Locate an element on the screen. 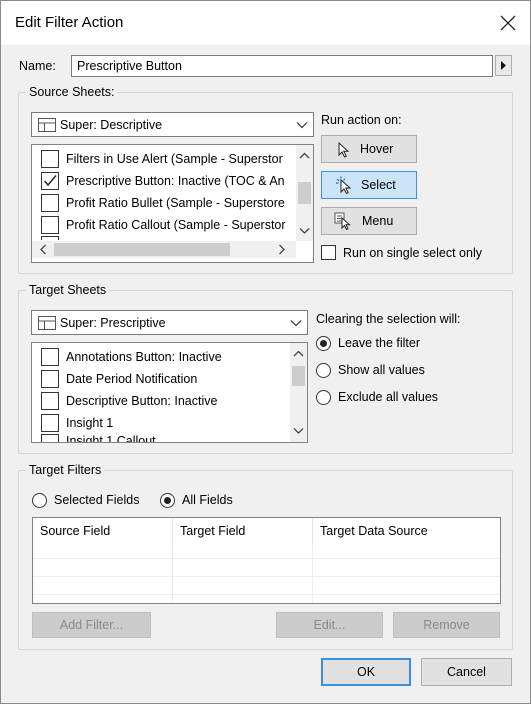 The image size is (531, 704). source-list-vscrollbar is located at coordinates (304, 193).